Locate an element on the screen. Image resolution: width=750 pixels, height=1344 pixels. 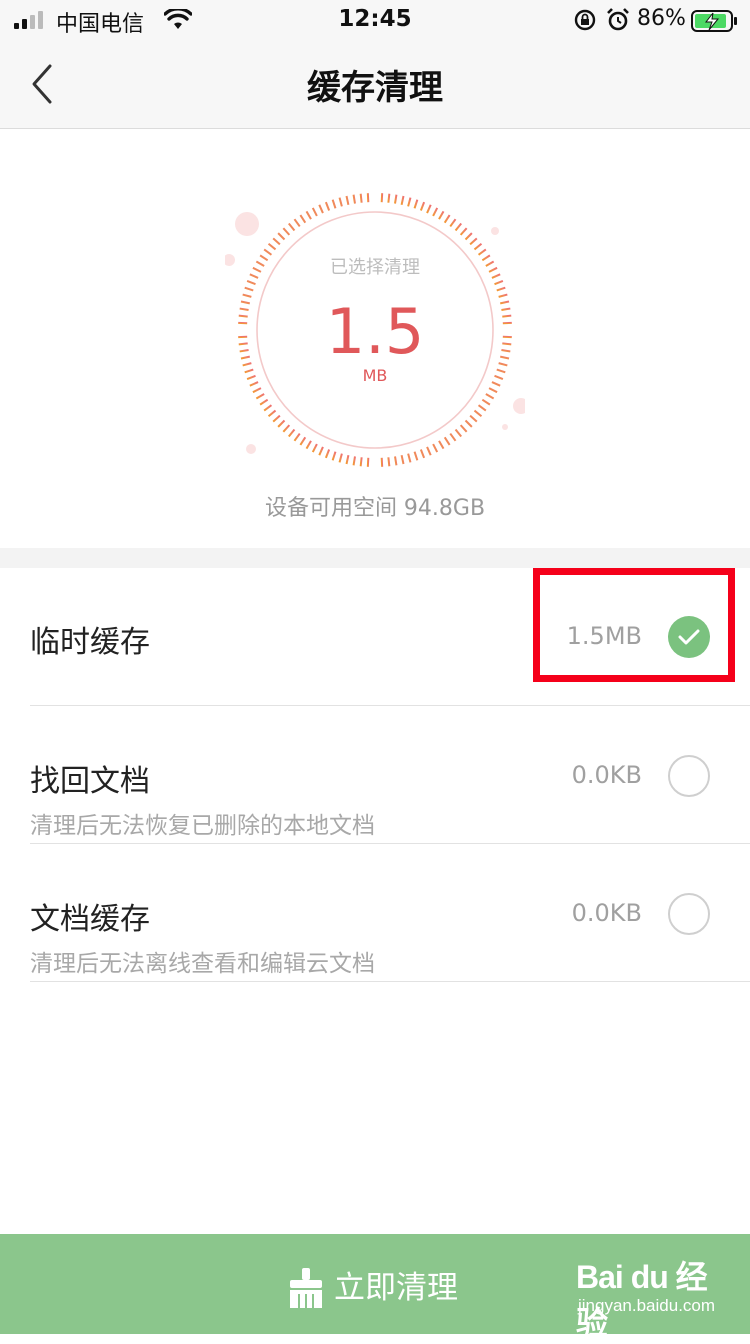
battery-percent: 86% is located at coordinates (661, 18).